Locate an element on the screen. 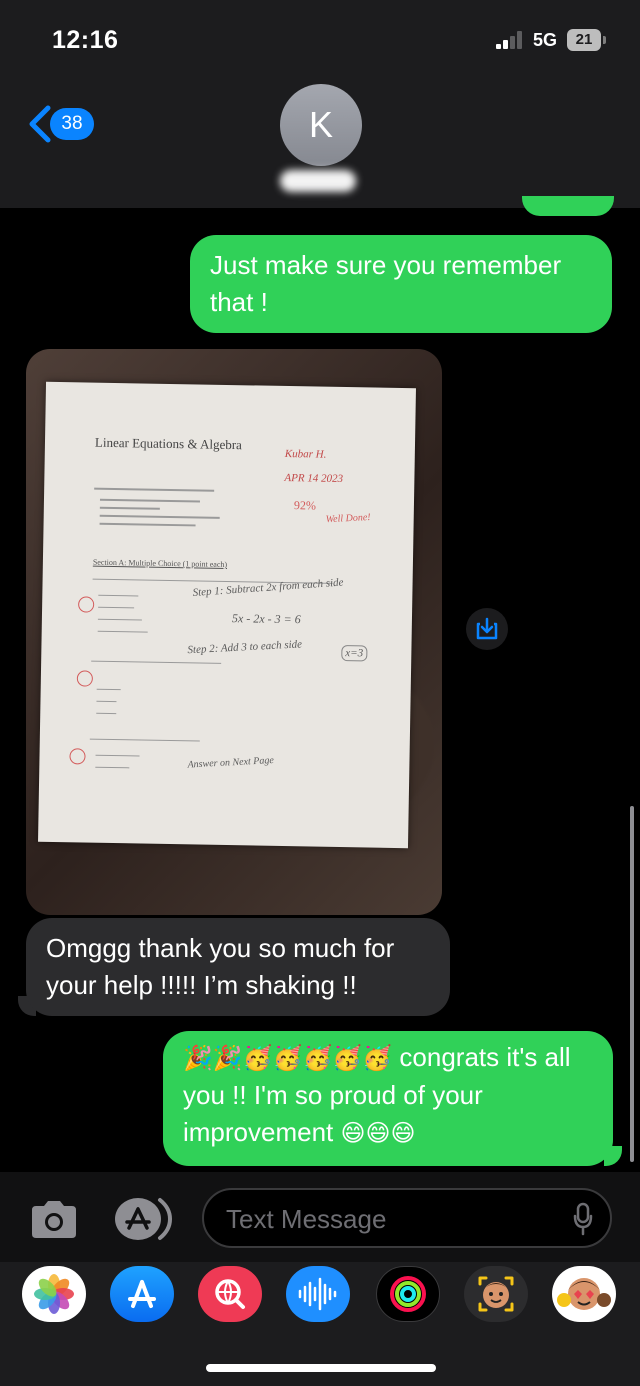 The width and height of the screenshot is (640, 1386). status-time: 12:16 is located at coordinates (85, 40).